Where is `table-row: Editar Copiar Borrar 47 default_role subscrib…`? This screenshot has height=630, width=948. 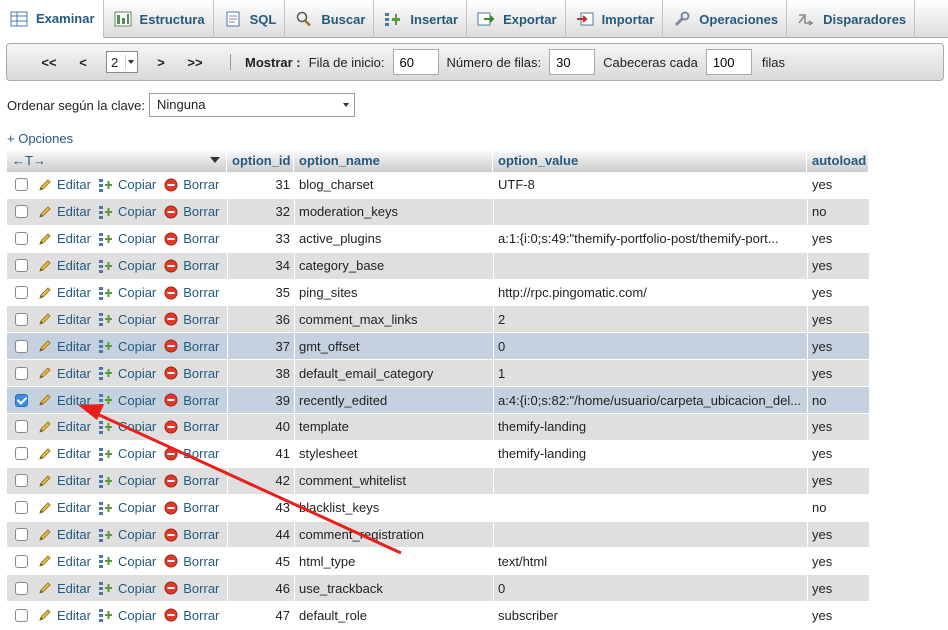 table-row: Editar Copiar Borrar 47 default_role subscrib… is located at coordinates (438, 616).